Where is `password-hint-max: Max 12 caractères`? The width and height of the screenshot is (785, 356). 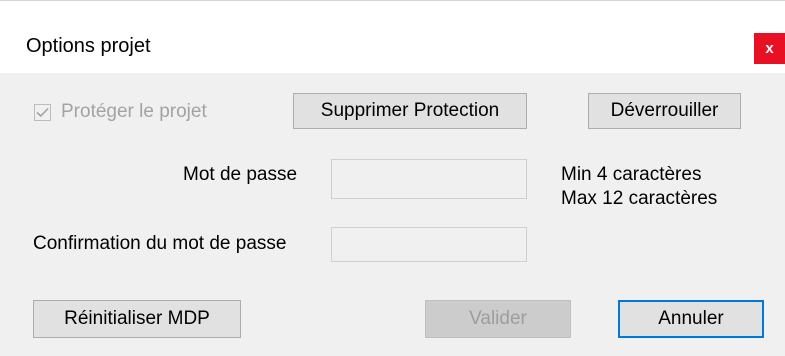
password-hint-max: Max 12 caractères is located at coordinates (639, 198).